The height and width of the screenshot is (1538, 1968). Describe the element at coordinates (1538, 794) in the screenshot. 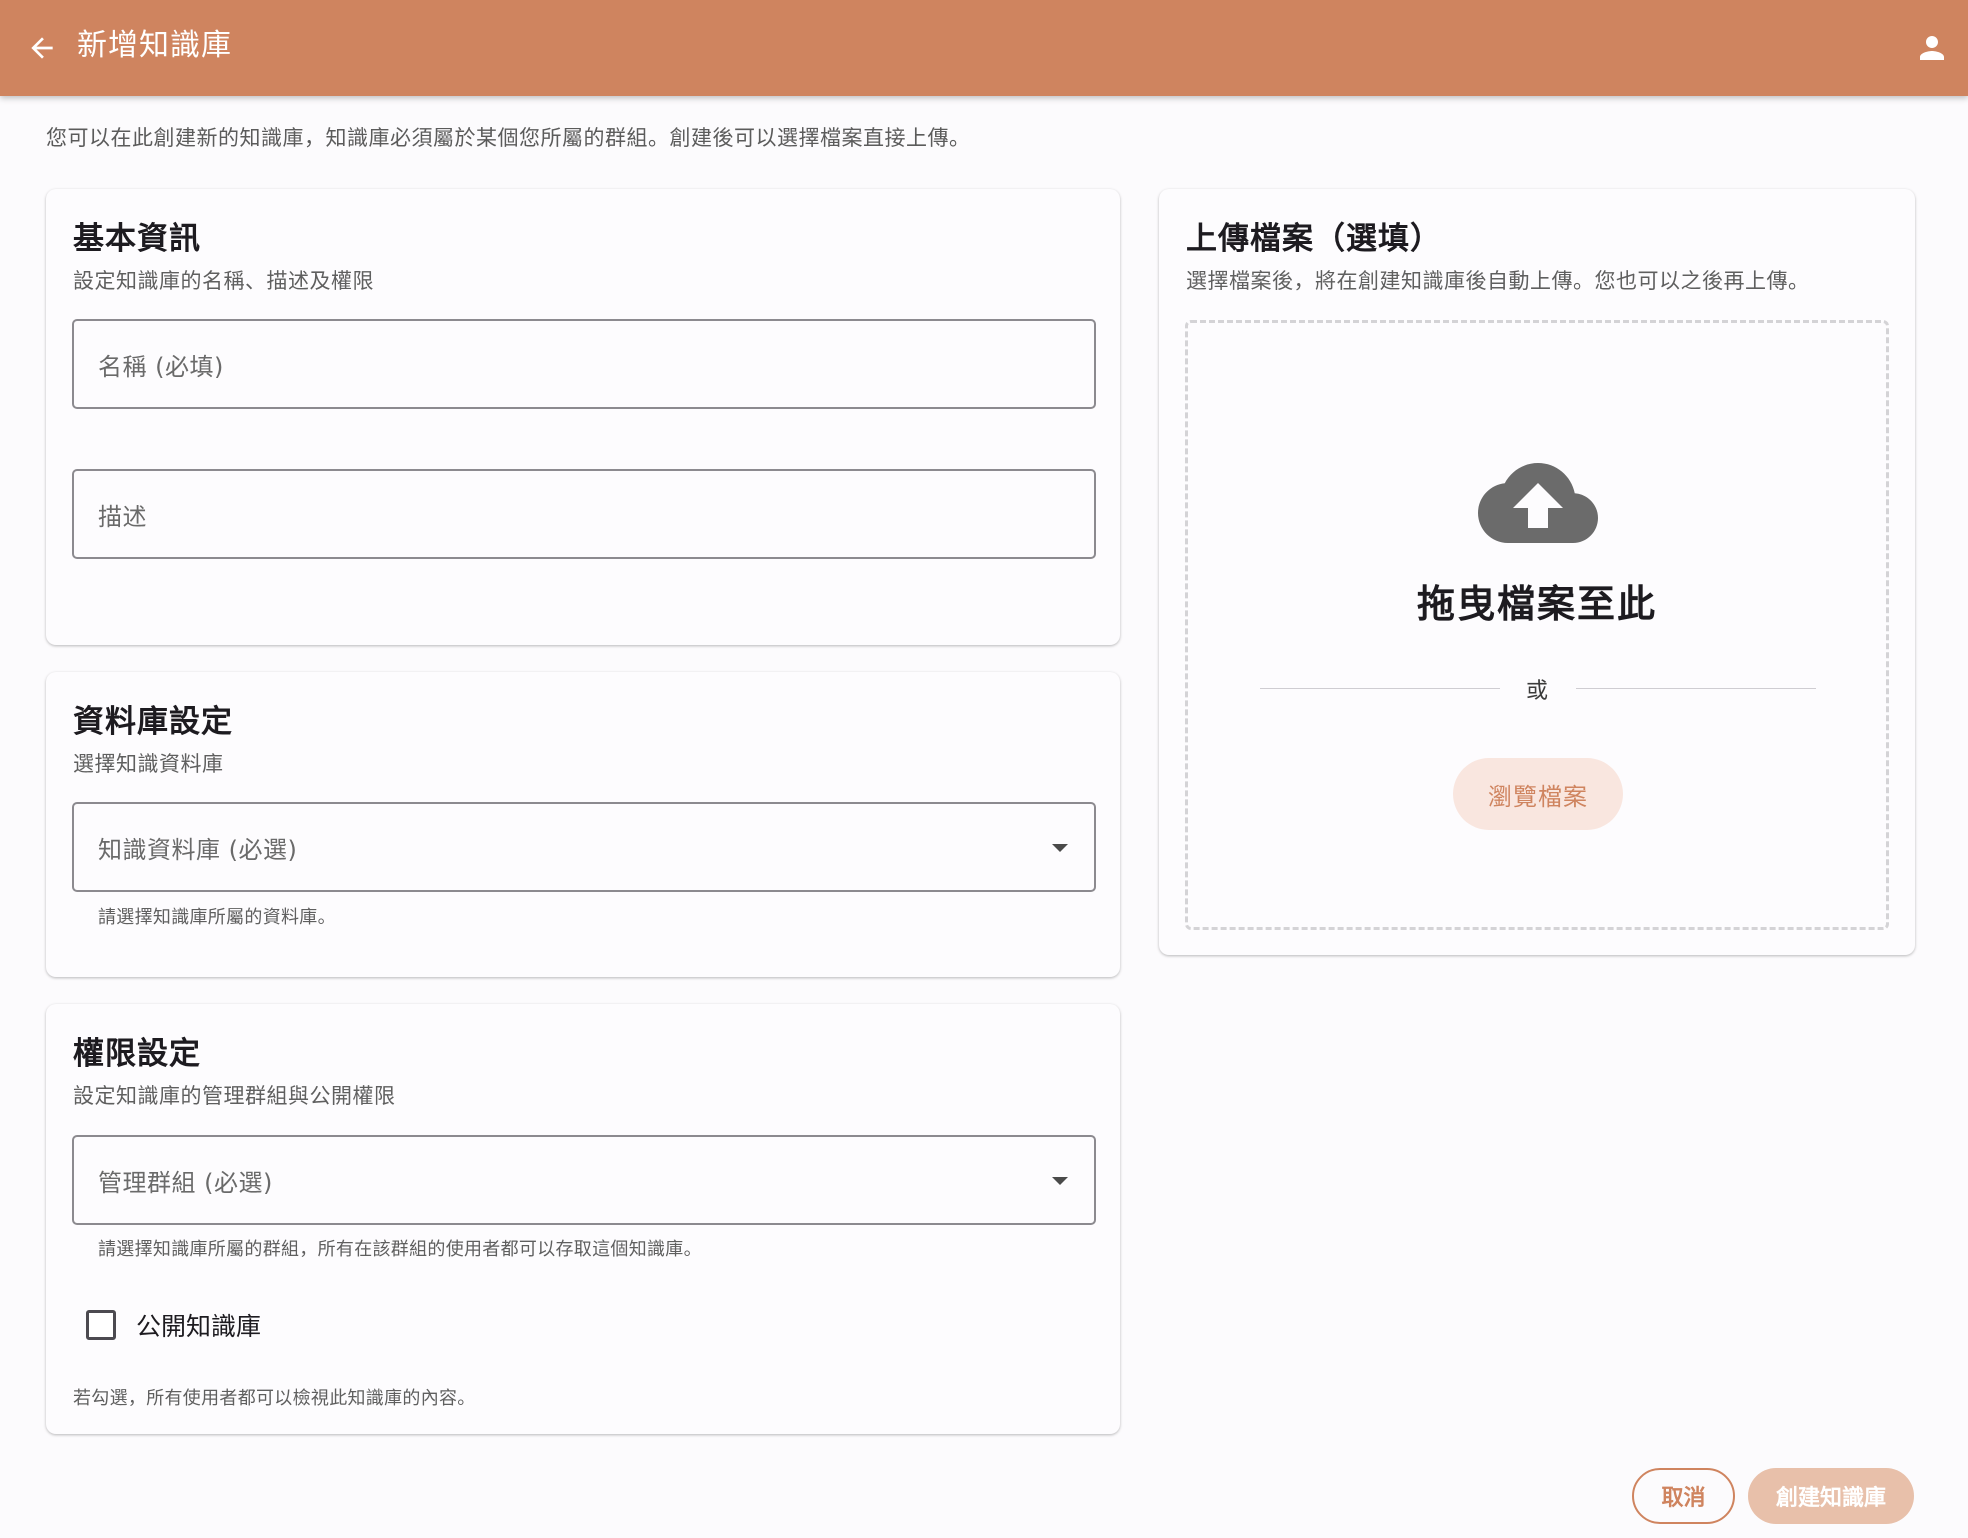

I see `browse-files-button: 瀏覽檔案` at that location.